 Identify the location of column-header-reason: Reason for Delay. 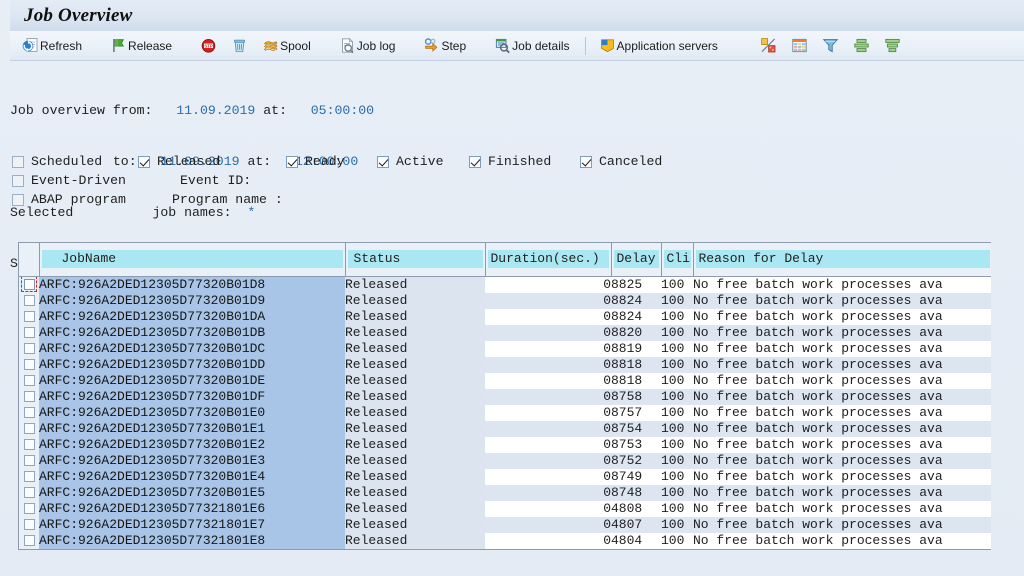
(842, 260).